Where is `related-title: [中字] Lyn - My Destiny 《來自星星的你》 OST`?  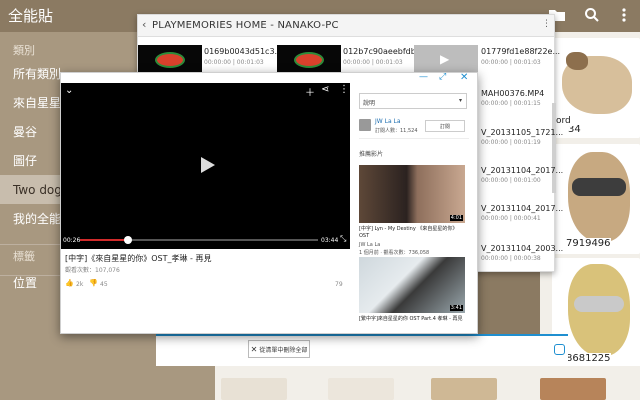
related-title: [中字] Lyn - My Destiny 《來自星星的你》 OST is located at coordinates (413, 233).